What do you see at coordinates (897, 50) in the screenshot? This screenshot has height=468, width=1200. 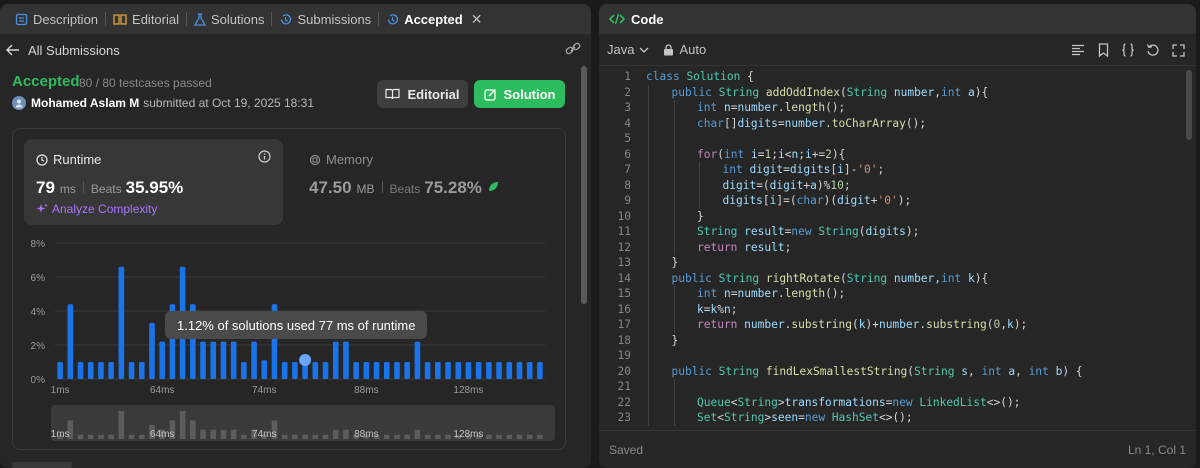 I see `code-toolbar: Java Auto` at bounding box center [897, 50].